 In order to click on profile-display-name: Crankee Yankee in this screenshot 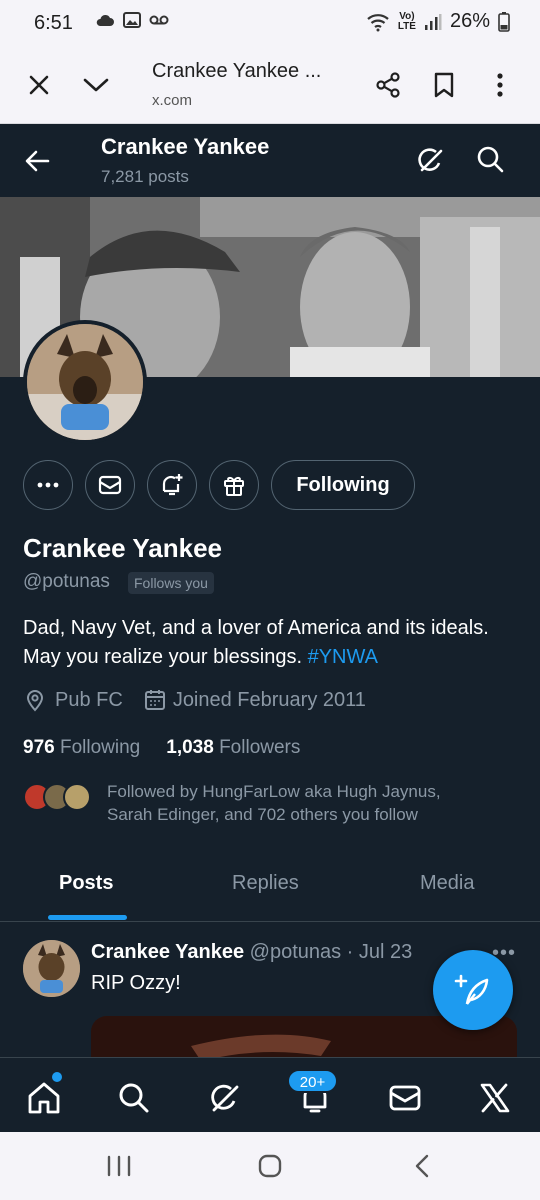, I will do `click(122, 548)`.